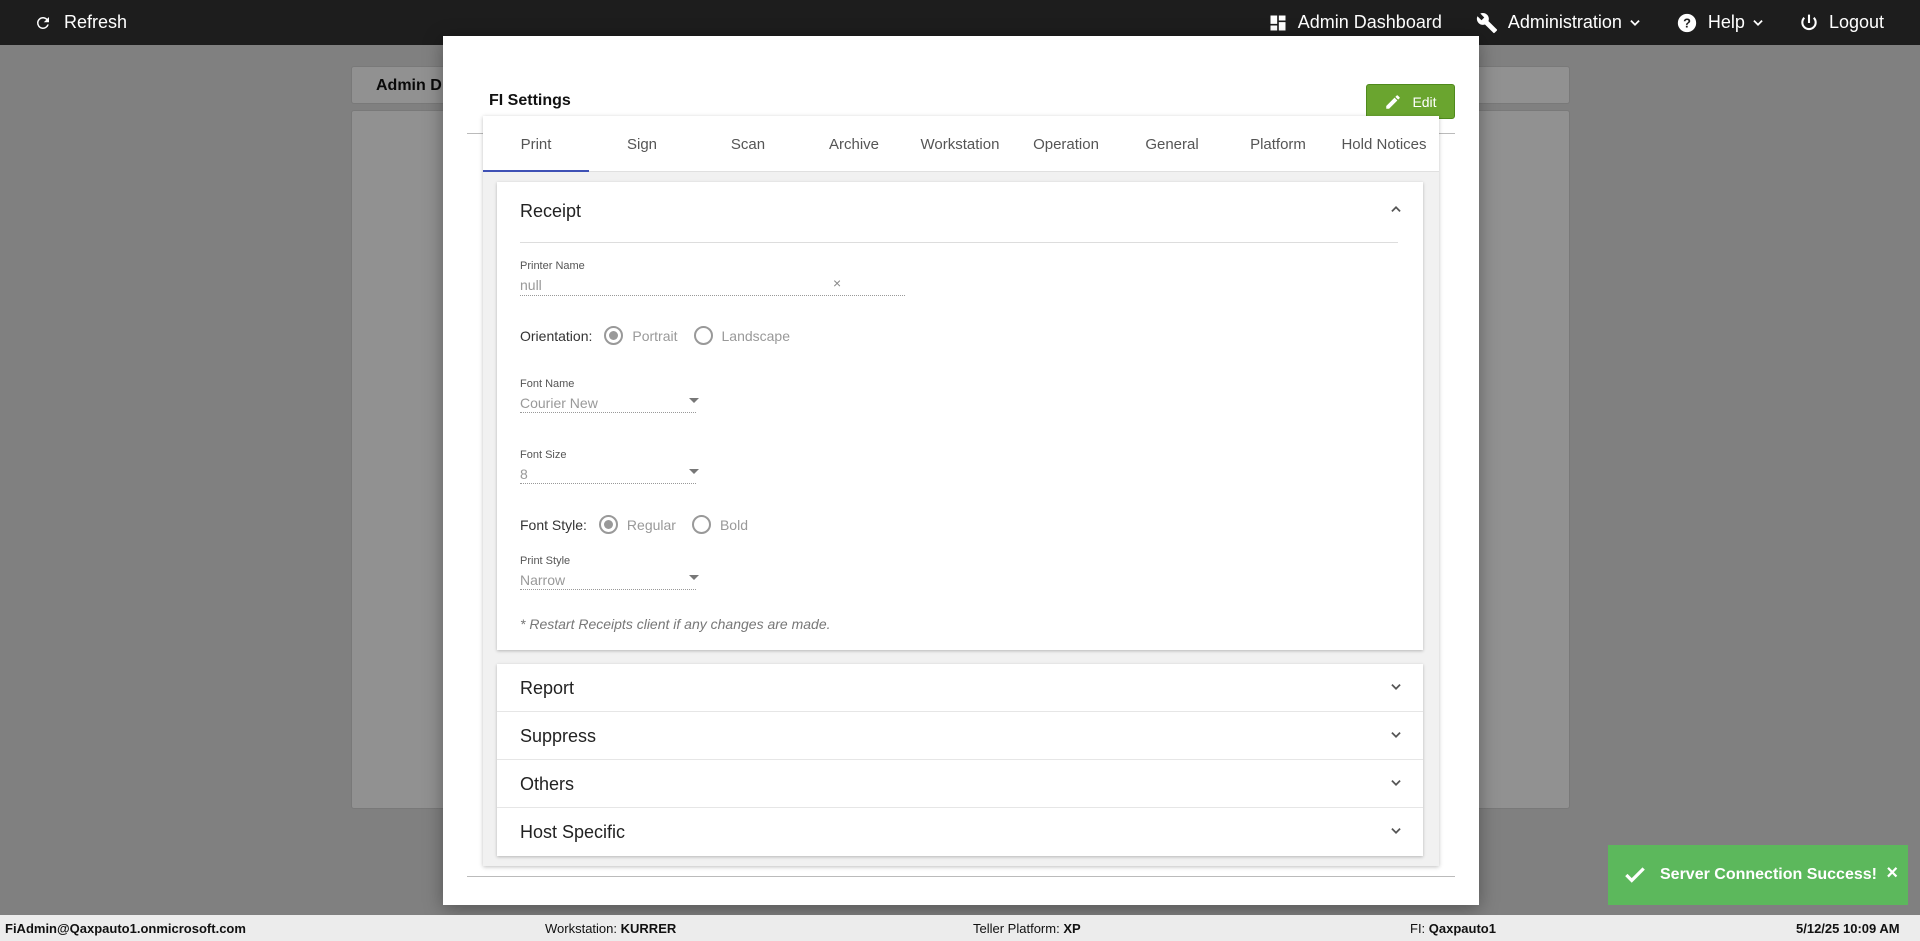 The height and width of the screenshot is (941, 1920). I want to click on printer-name-label: Printer Name, so click(552, 266).